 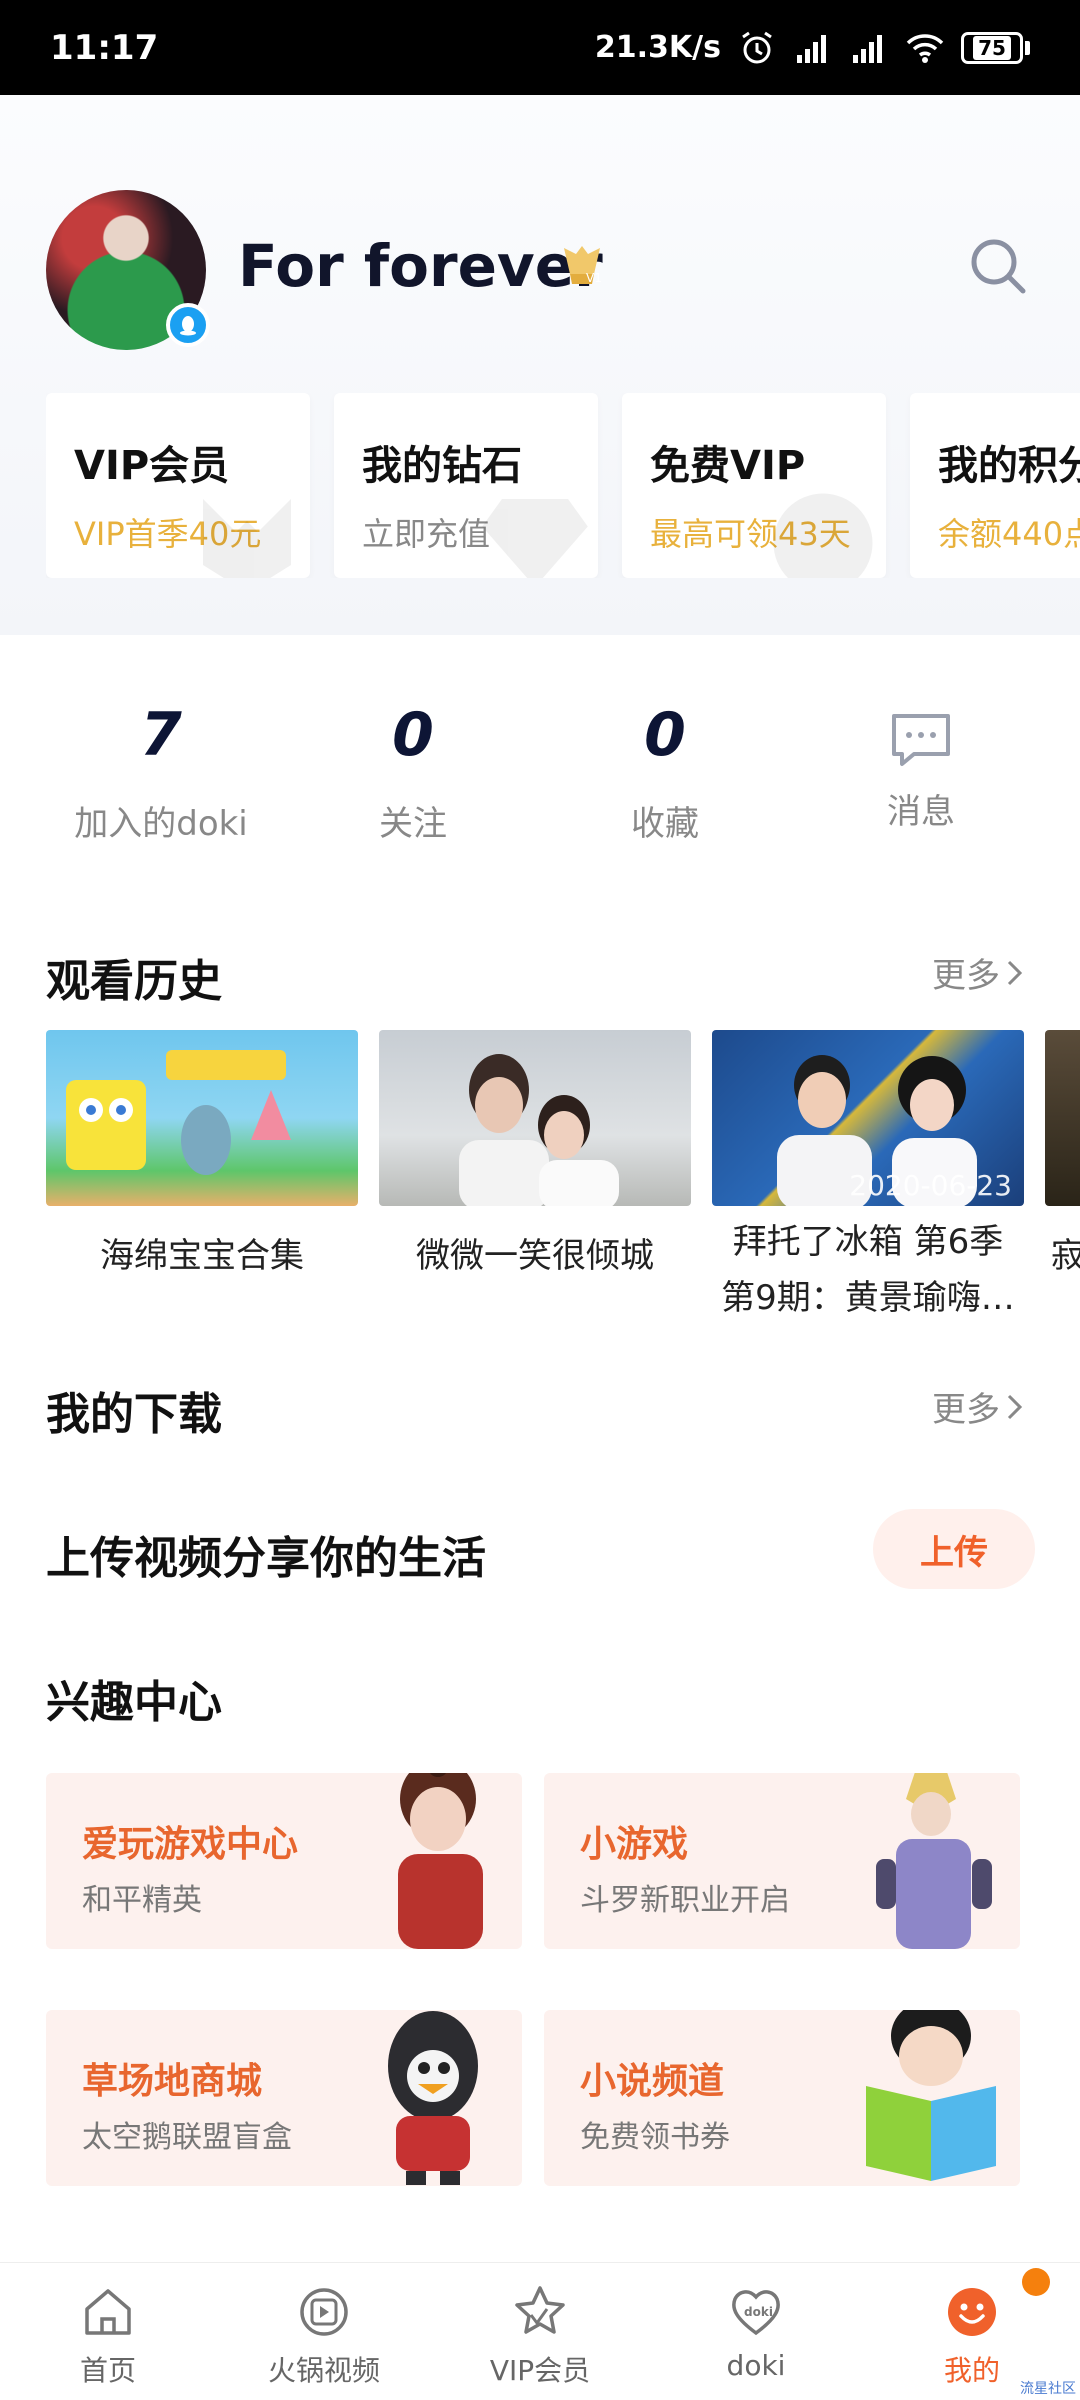 What do you see at coordinates (324, 2312) in the screenshot?
I see `video-icon` at bounding box center [324, 2312].